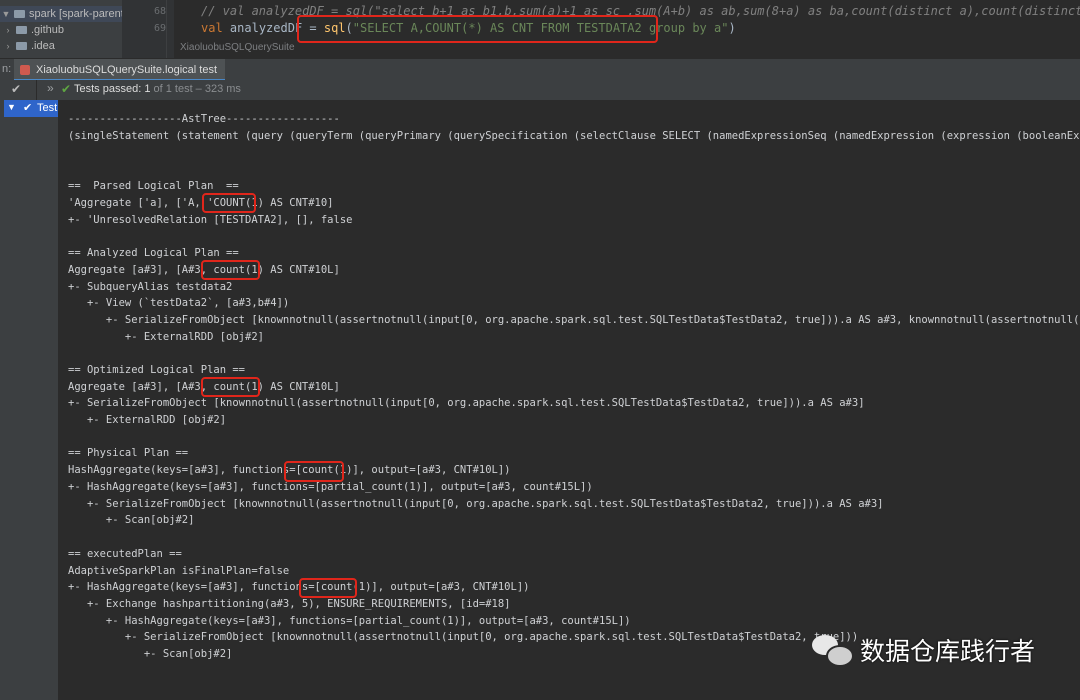  What do you see at coordinates (157, 370) in the screenshot?
I see `console-line: == Optimized Logical Plan ==` at bounding box center [157, 370].